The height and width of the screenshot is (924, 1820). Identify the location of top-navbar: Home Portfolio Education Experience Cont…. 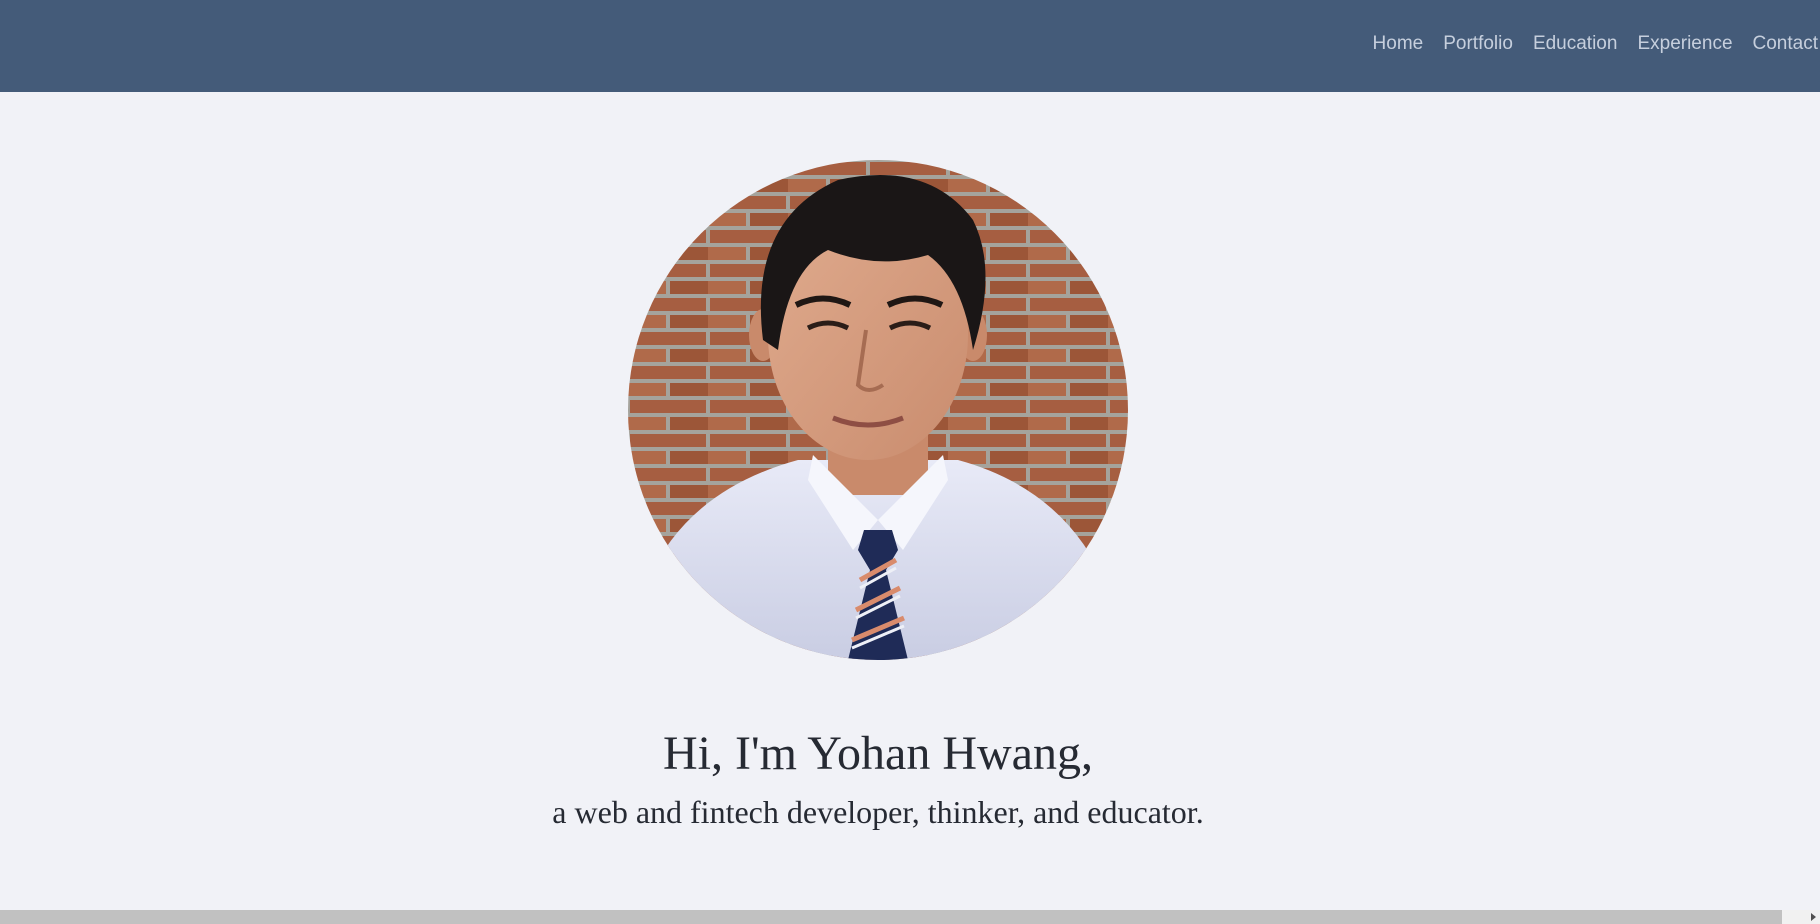
(910, 46).